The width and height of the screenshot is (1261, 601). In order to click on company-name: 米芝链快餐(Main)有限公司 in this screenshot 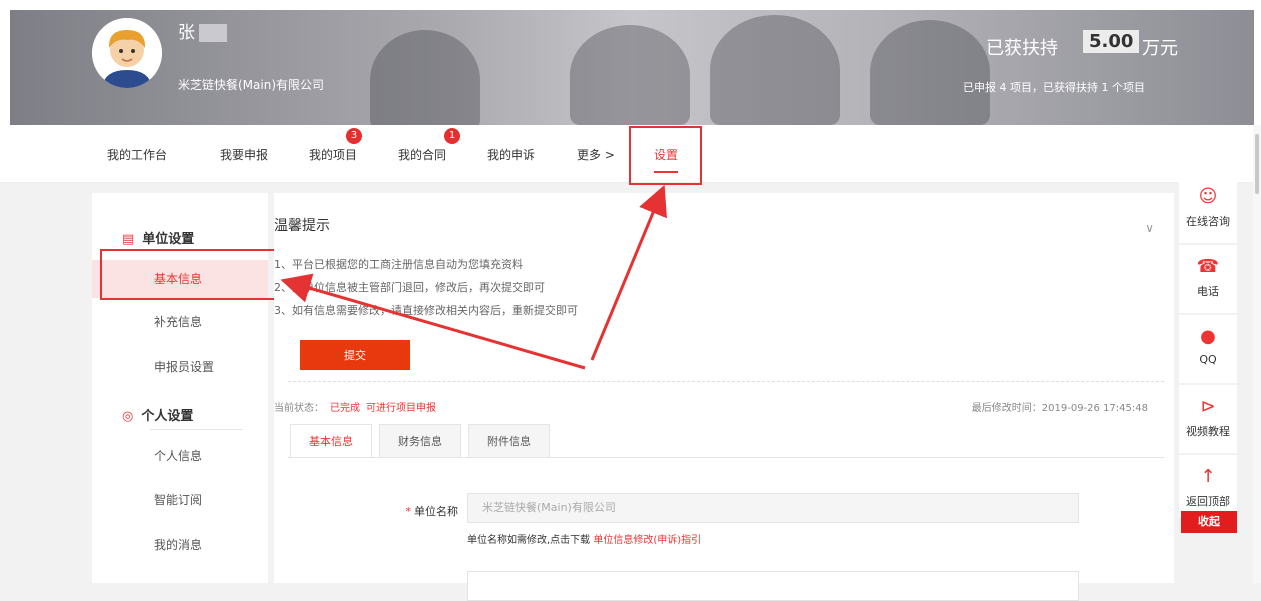, I will do `click(251, 85)`.